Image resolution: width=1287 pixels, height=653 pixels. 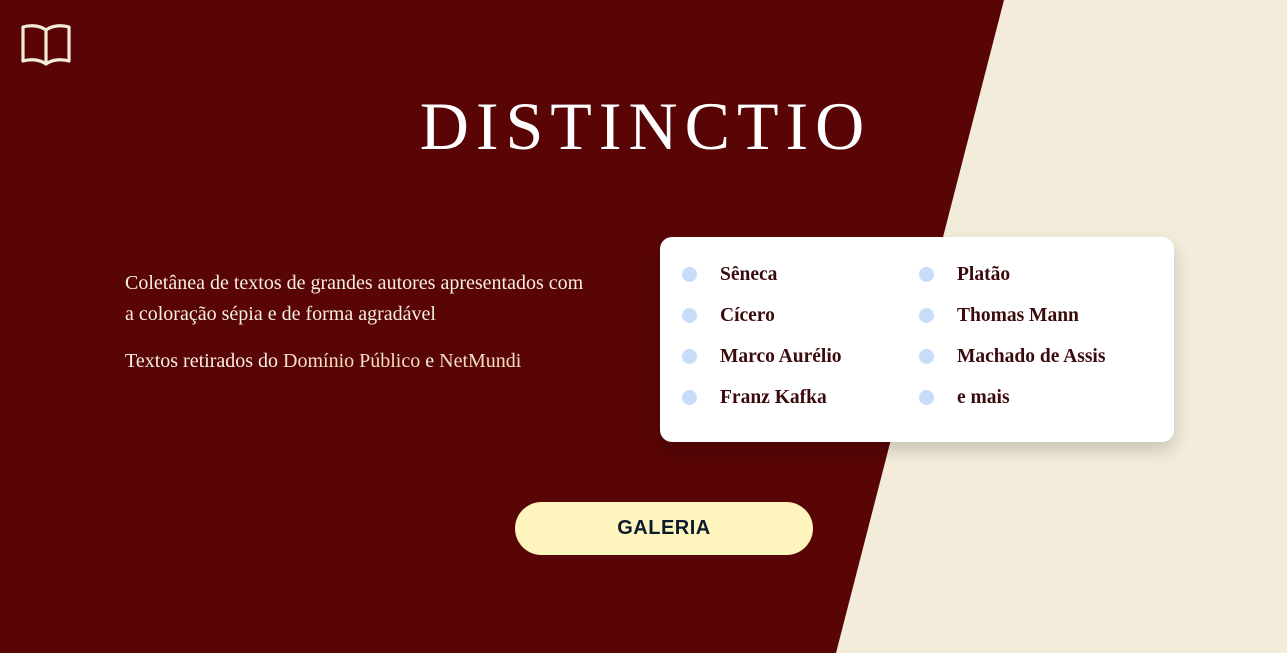 I want to click on author-item-platao: Platão, so click(x=1037, y=274).